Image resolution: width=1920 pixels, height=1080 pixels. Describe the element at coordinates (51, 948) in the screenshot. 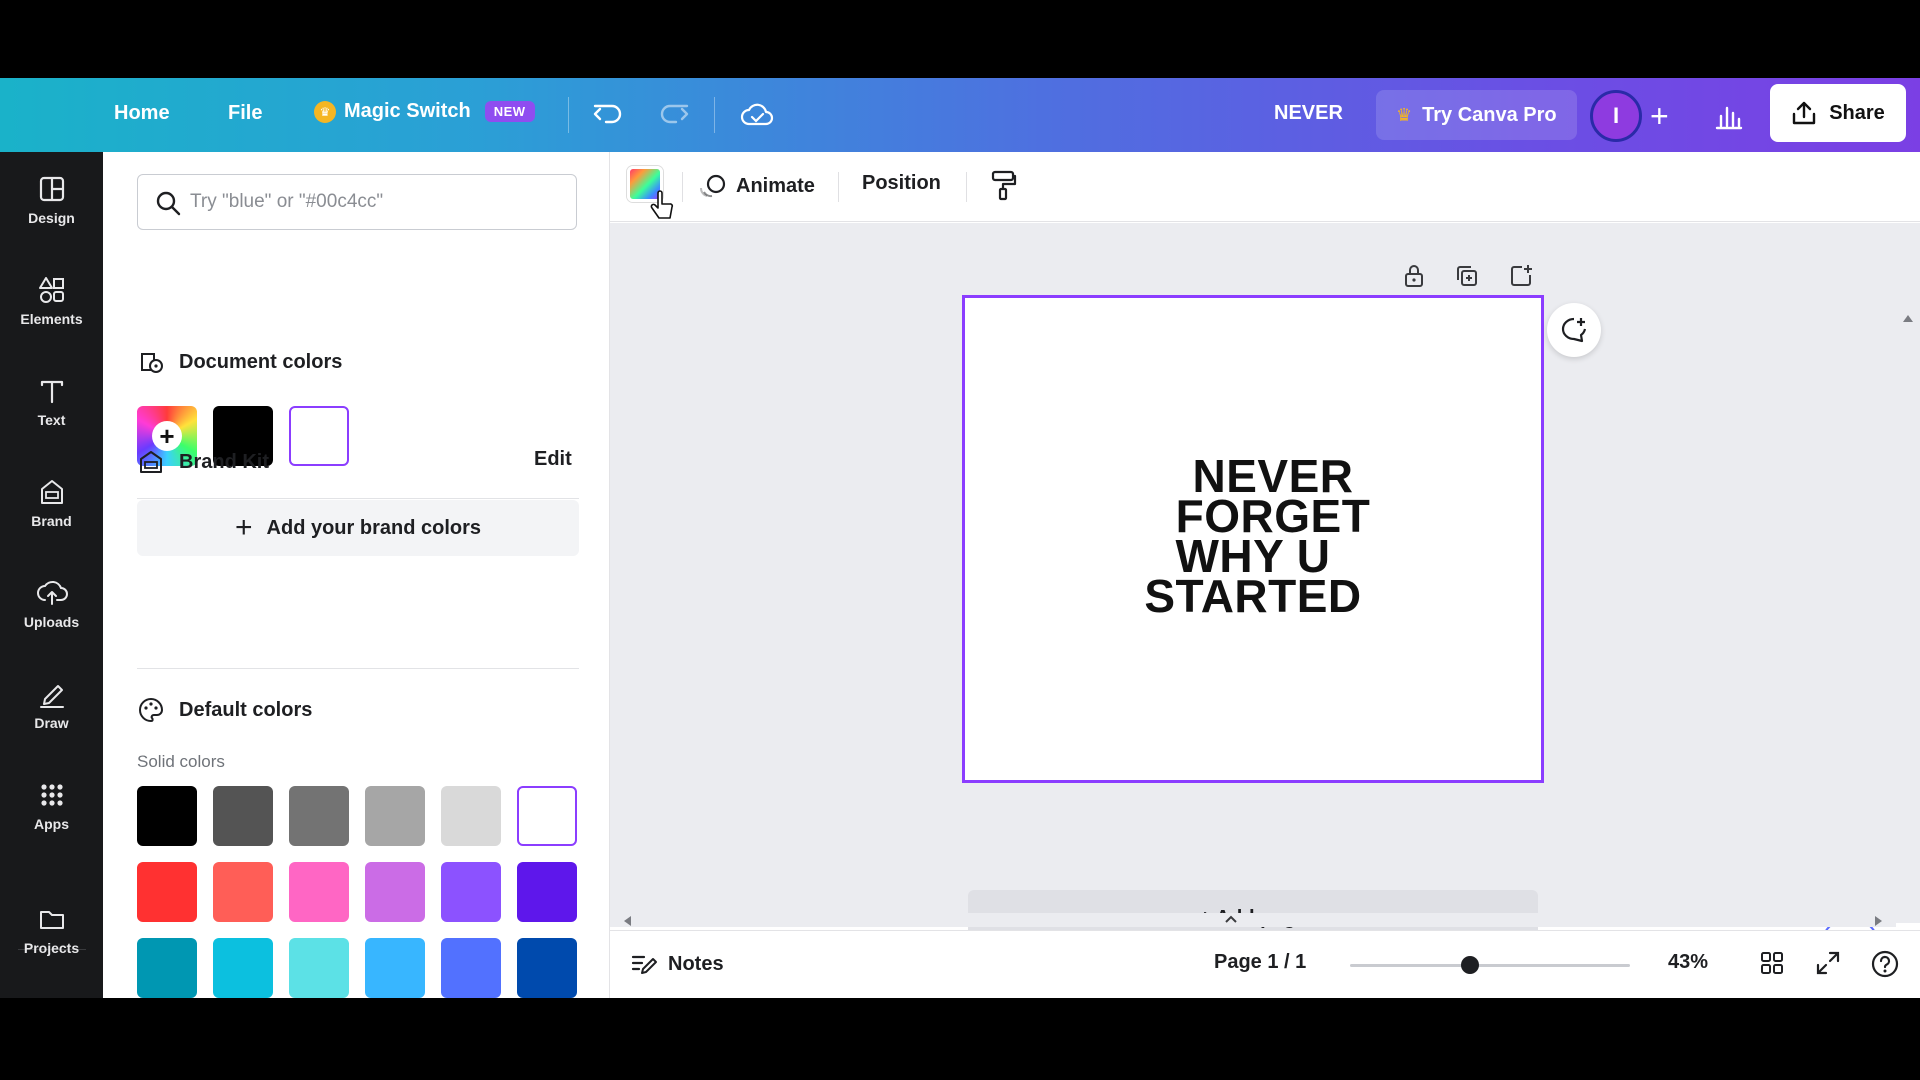

I see `rail-label: Projects` at that location.